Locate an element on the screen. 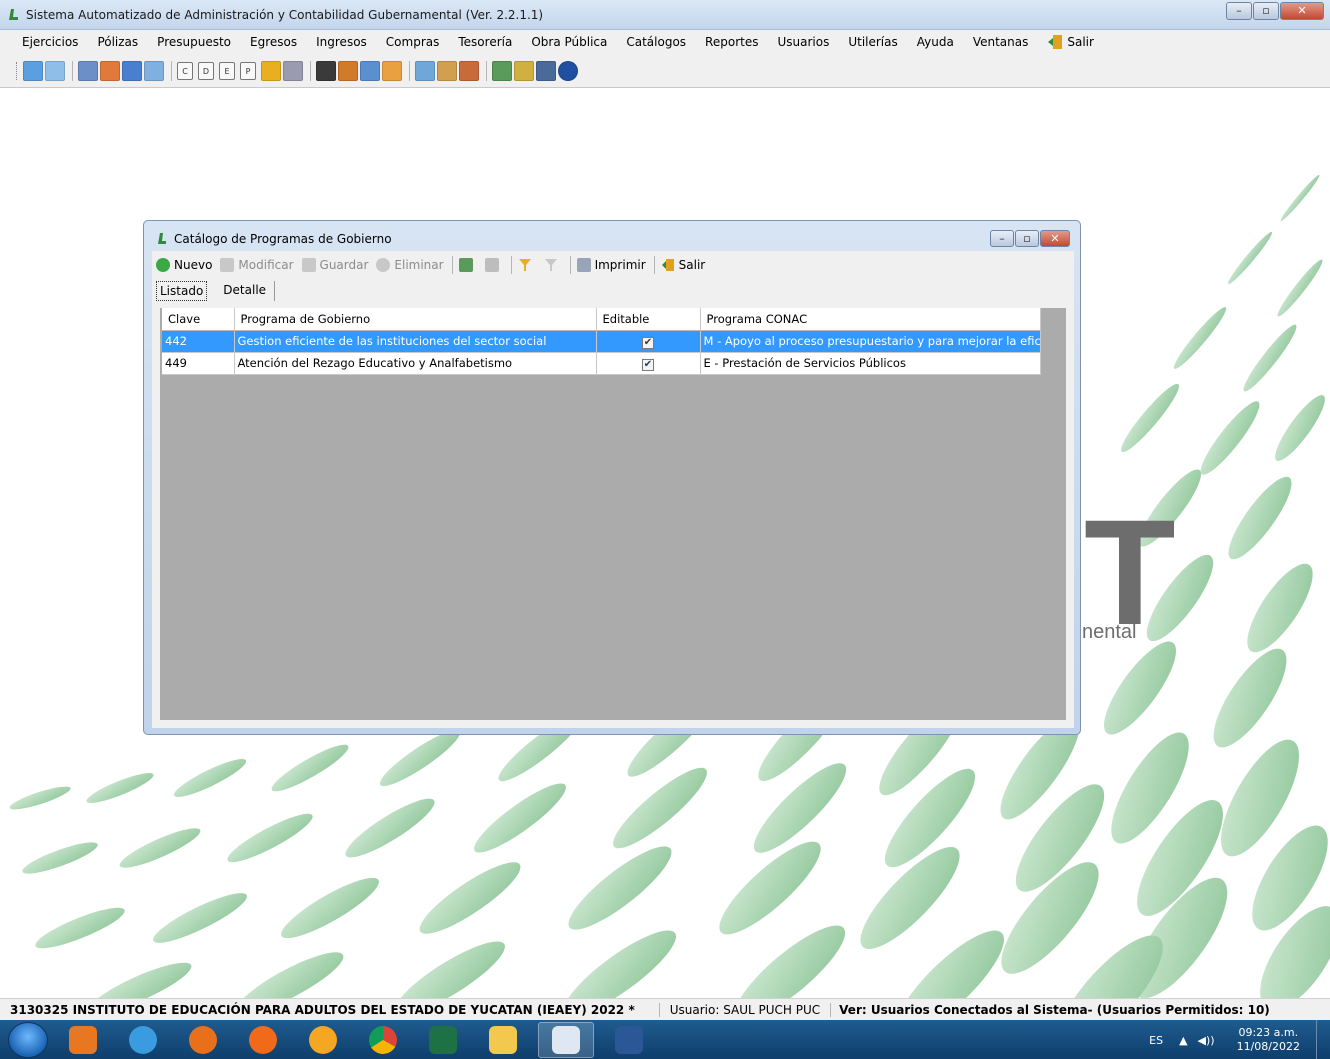 Image resolution: width=1330 pixels, height=1059 pixels. letter-p-icon: P is located at coordinates (248, 70).